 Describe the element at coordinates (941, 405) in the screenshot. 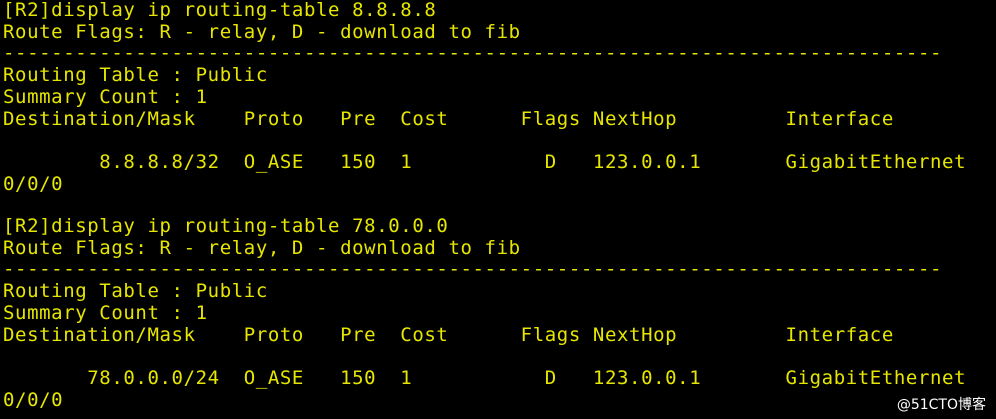

I see `watermark-label: @51CTO博客` at that location.